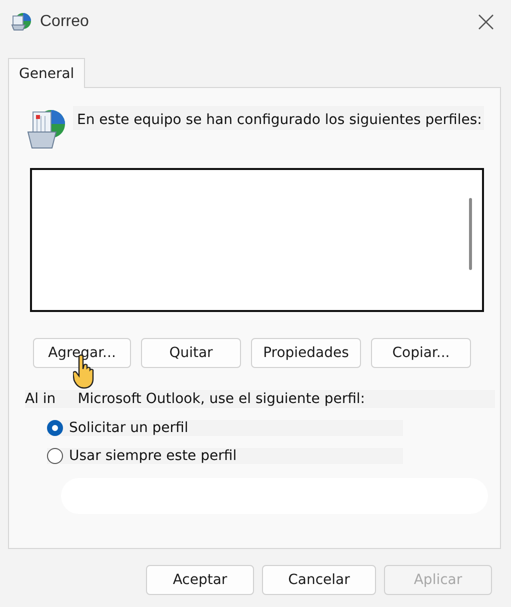  What do you see at coordinates (21, 22) in the screenshot?
I see `mail-app-icon` at bounding box center [21, 22].